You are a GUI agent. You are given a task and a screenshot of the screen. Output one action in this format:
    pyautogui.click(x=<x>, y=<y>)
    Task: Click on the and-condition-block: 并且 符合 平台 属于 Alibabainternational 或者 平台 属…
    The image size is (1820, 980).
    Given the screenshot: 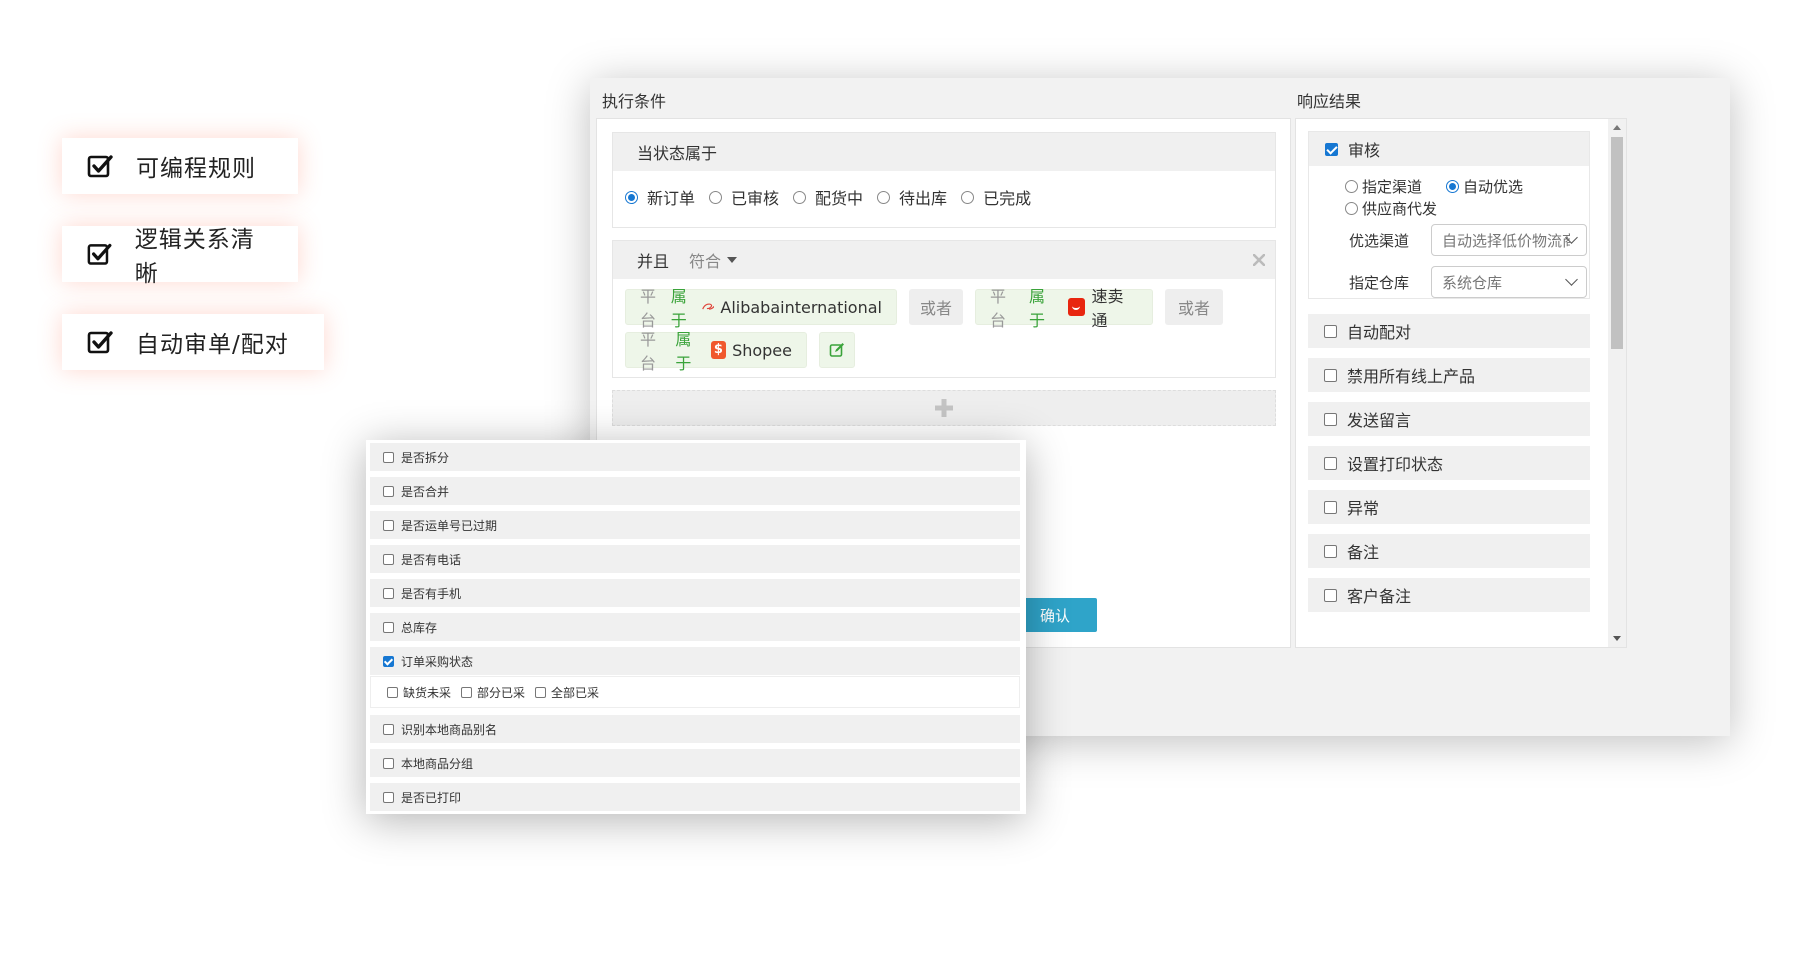 What is the action you would take?
    pyautogui.click(x=944, y=309)
    